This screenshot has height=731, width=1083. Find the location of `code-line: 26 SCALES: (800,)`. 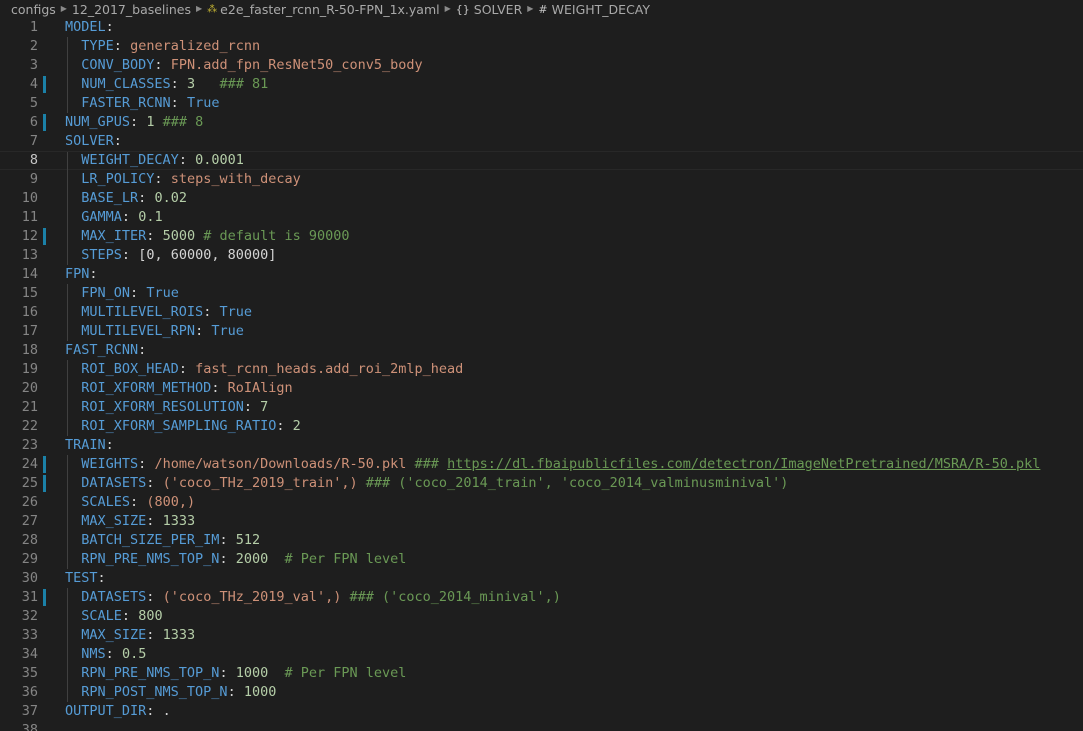

code-line: 26 SCALES: (800,) is located at coordinates (541, 502).